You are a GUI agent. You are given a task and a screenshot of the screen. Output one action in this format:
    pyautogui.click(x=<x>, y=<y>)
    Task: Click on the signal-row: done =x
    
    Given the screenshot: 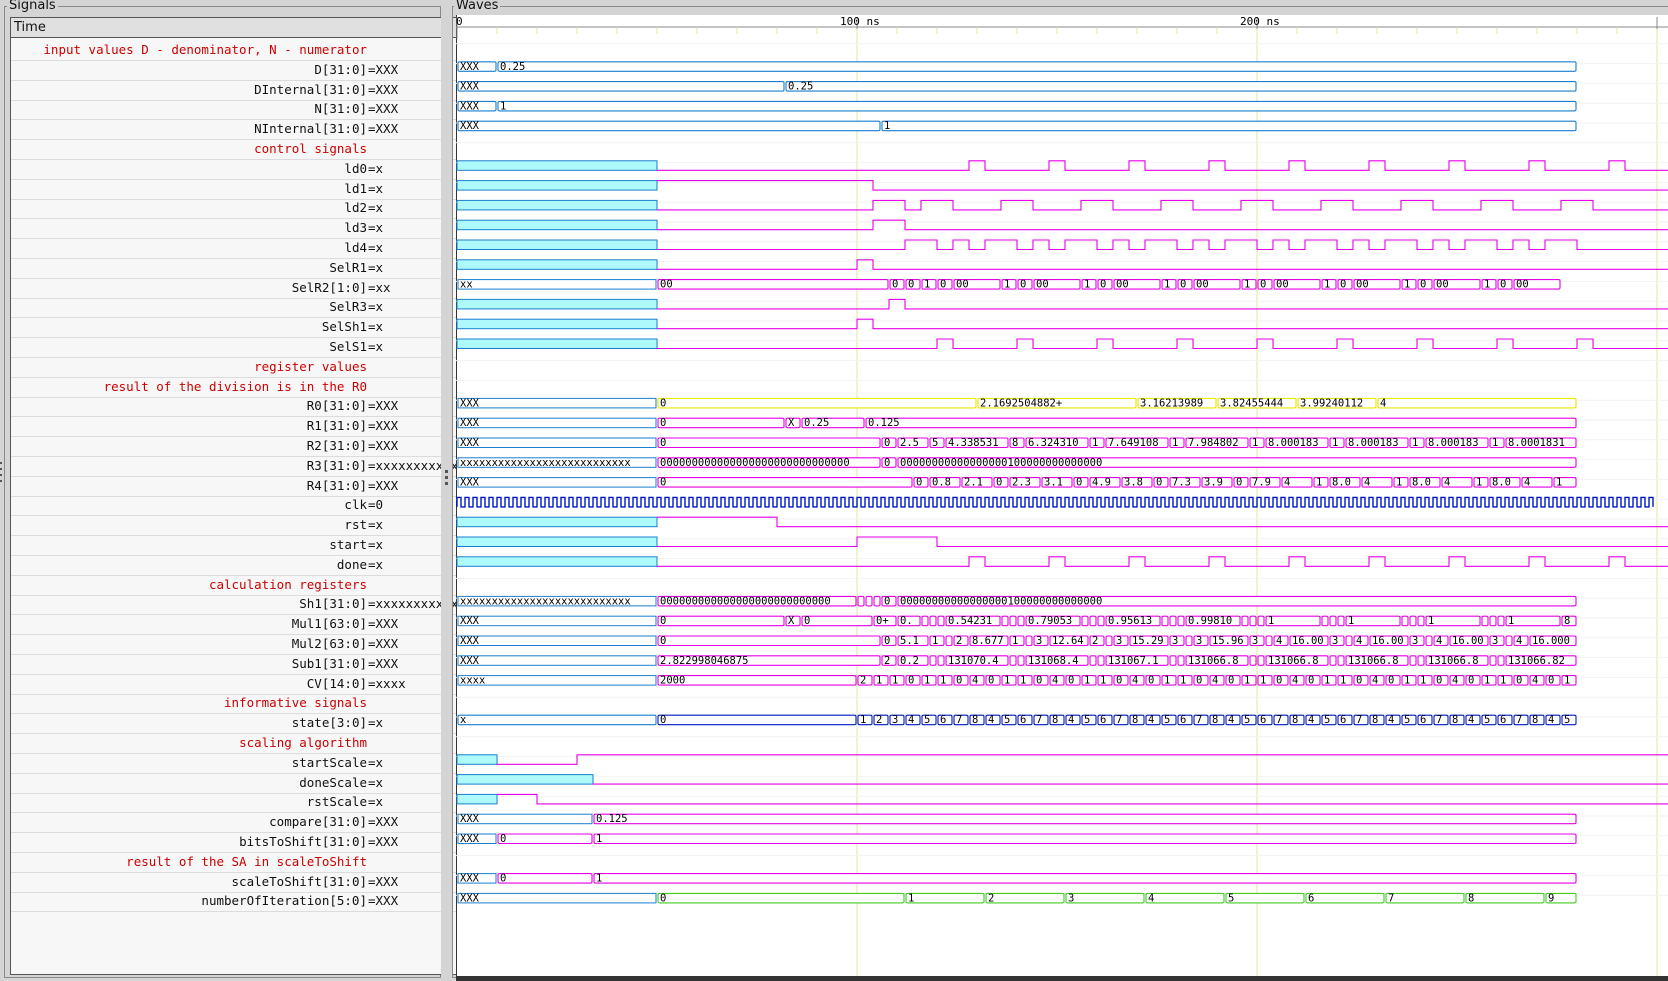 What is the action you would take?
    pyautogui.click(x=238, y=565)
    